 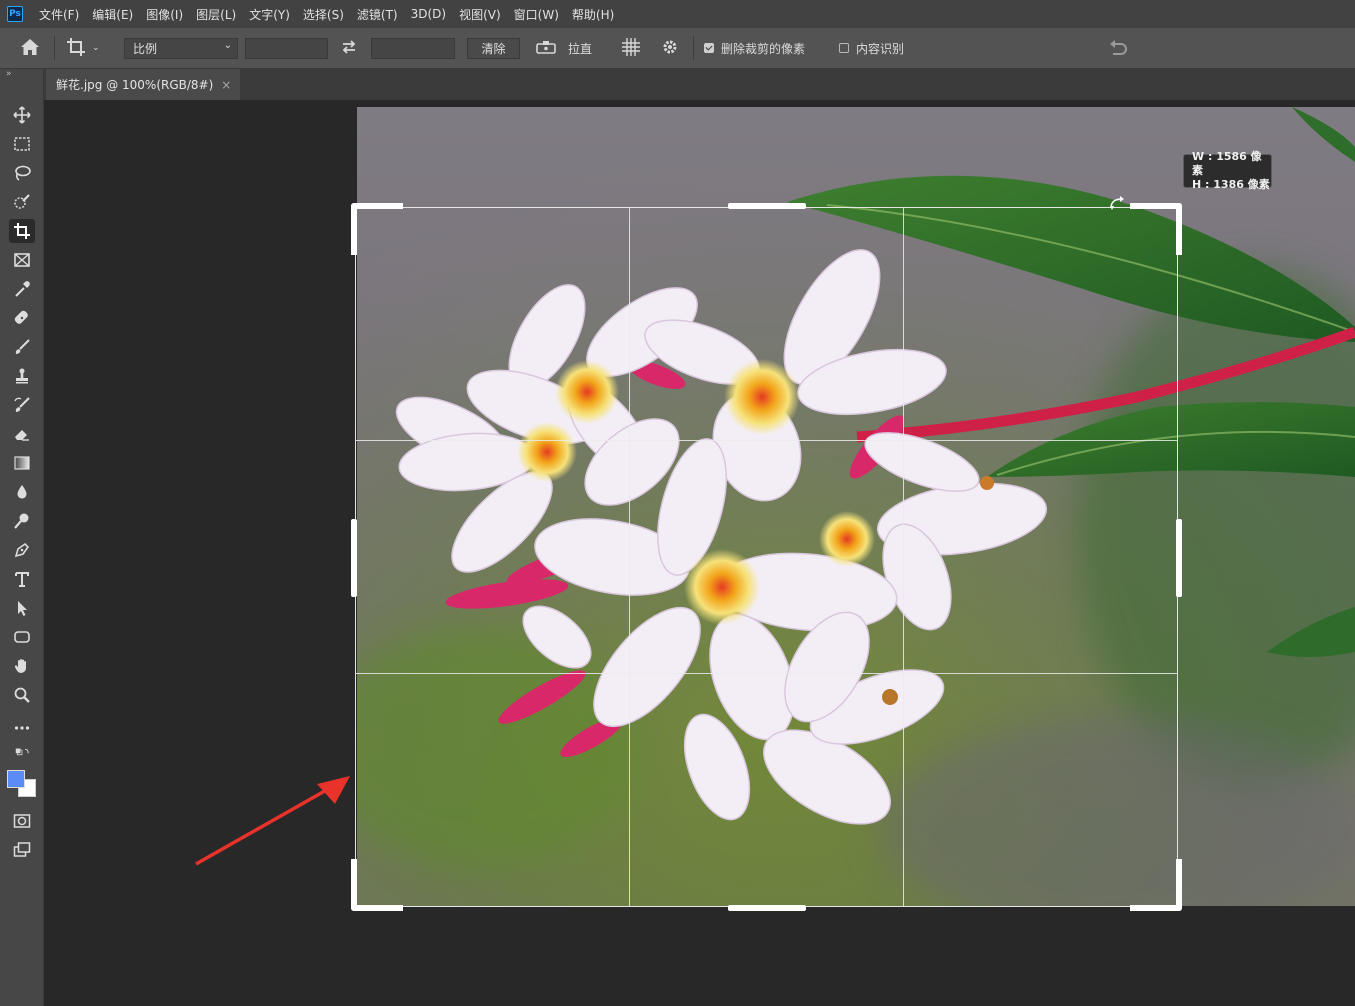 What do you see at coordinates (164, 14) in the screenshot?
I see `menu-image: 图像(I)` at bounding box center [164, 14].